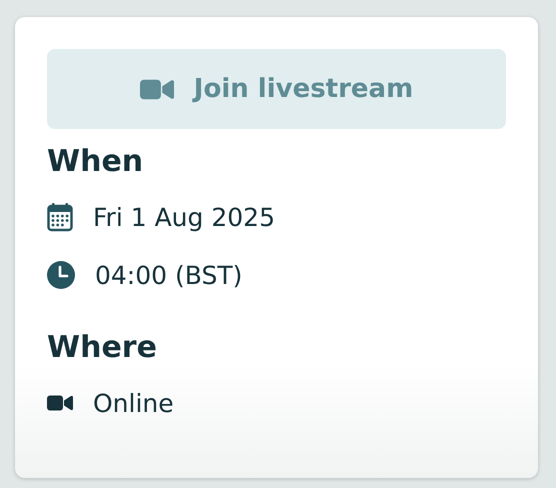  Describe the element at coordinates (168, 275) in the screenshot. I see `time-text: 04:00 (BST)` at that location.